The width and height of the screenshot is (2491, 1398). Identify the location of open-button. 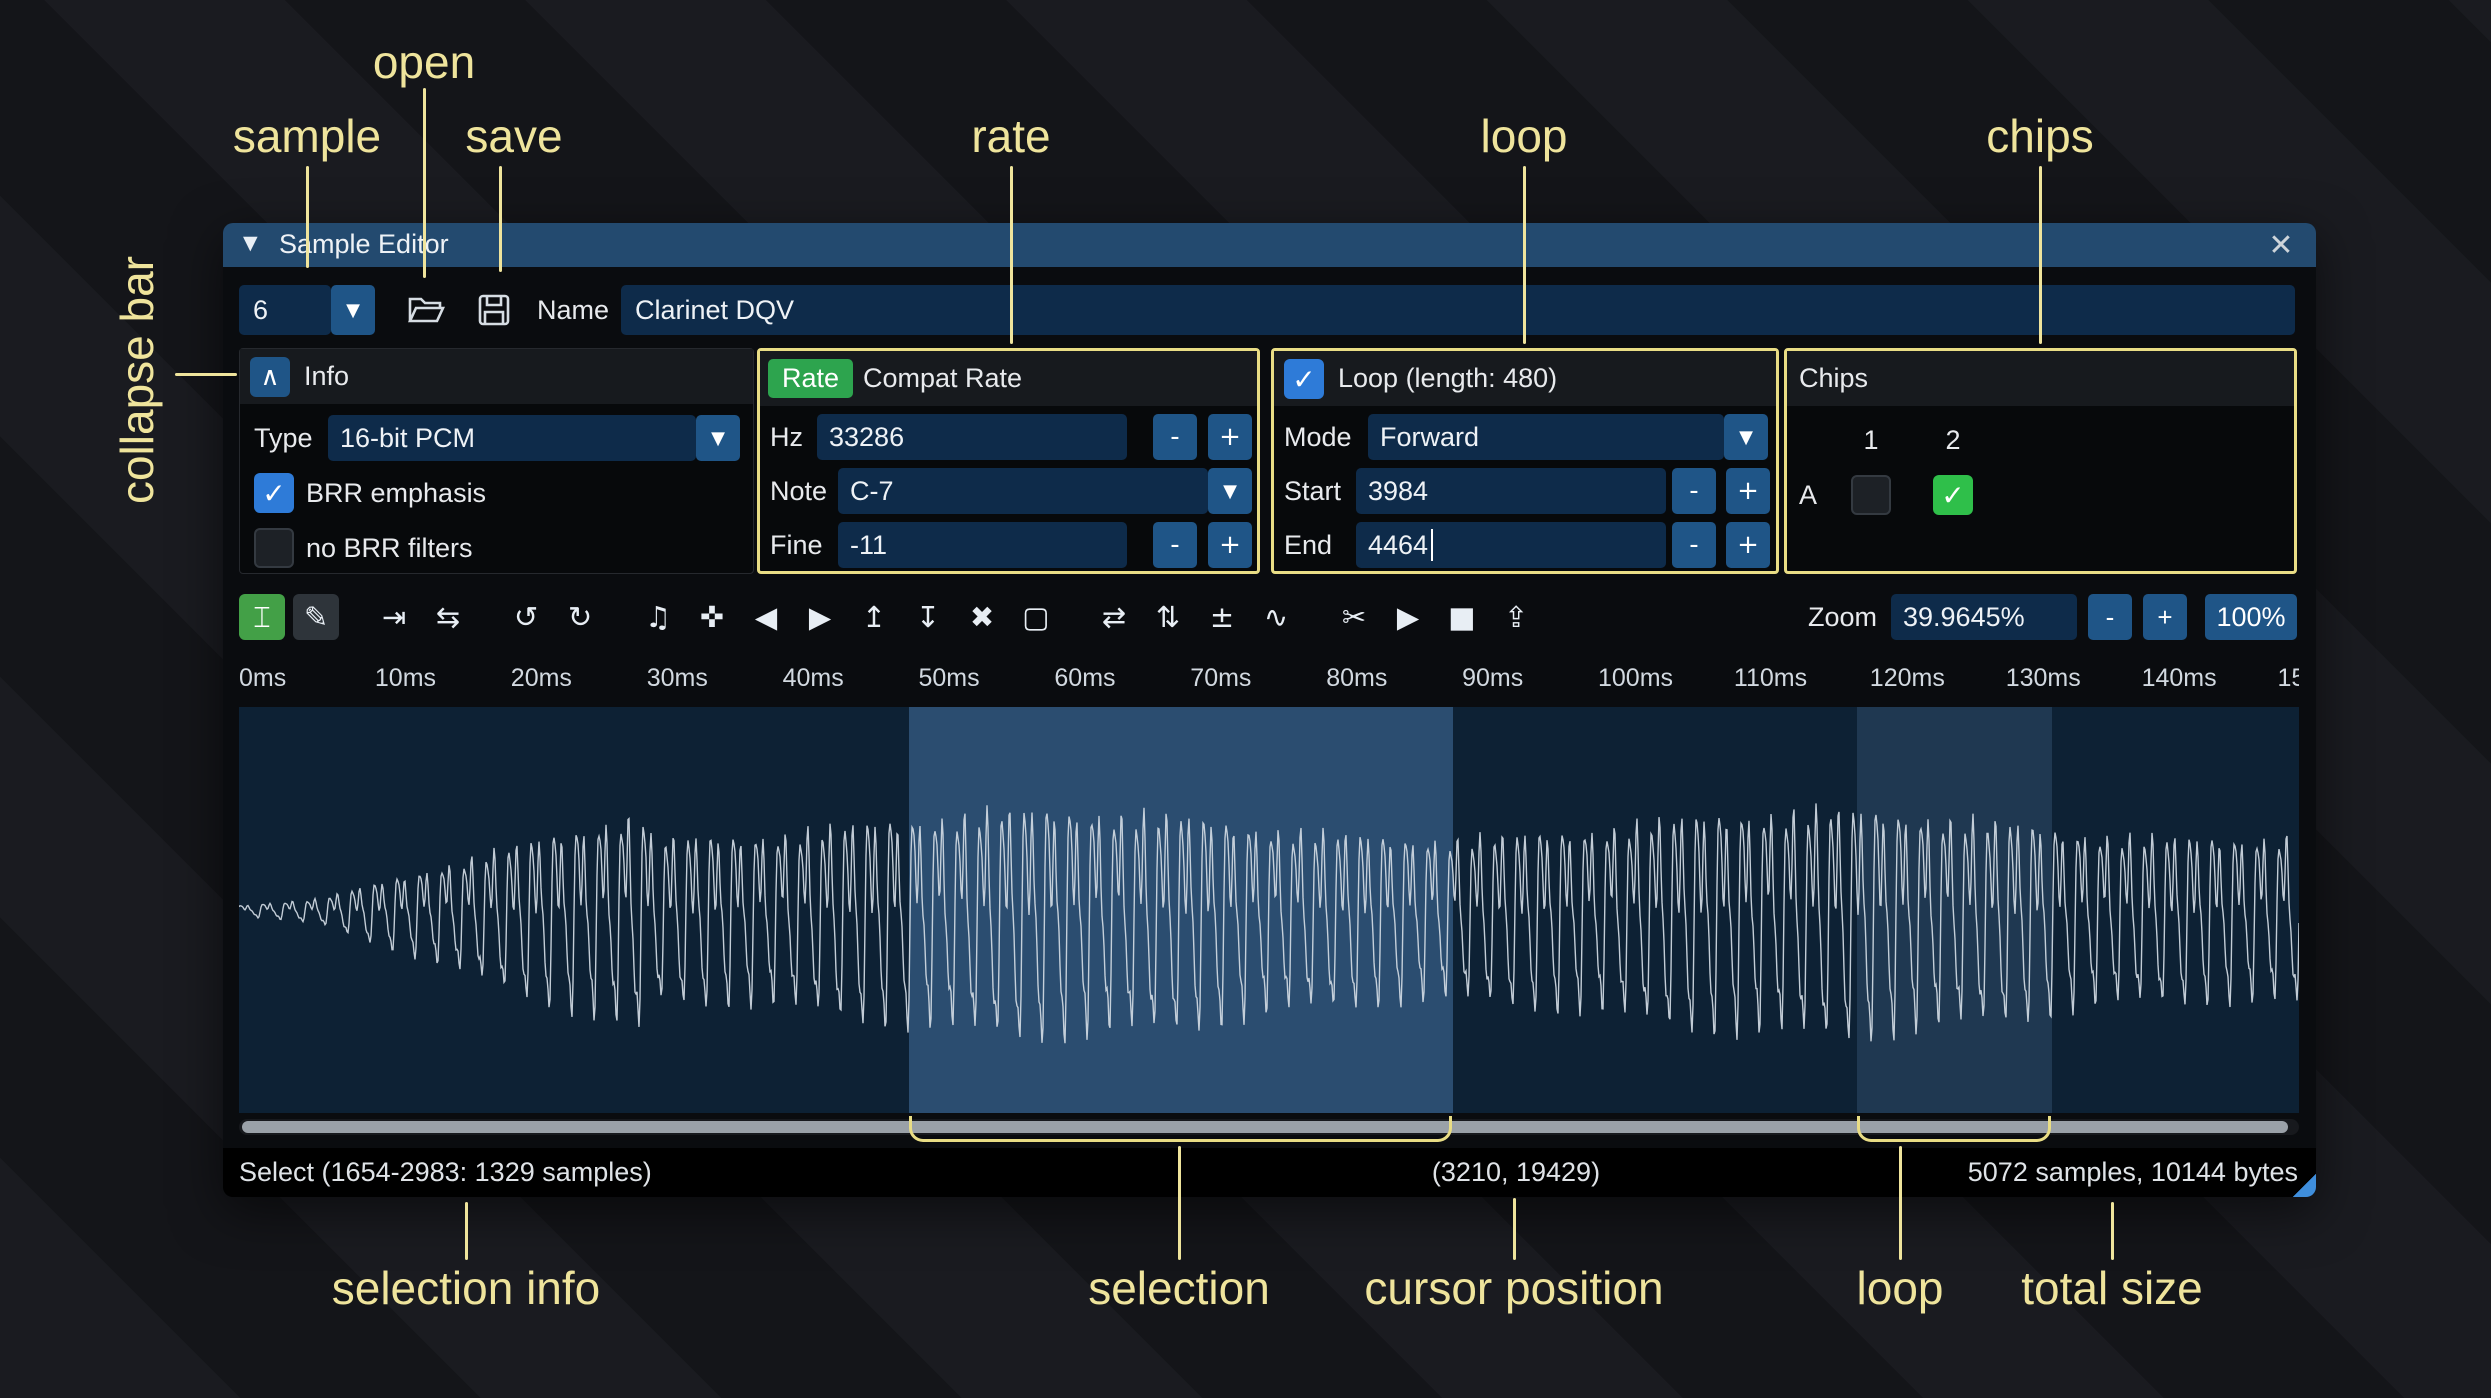
(426, 310).